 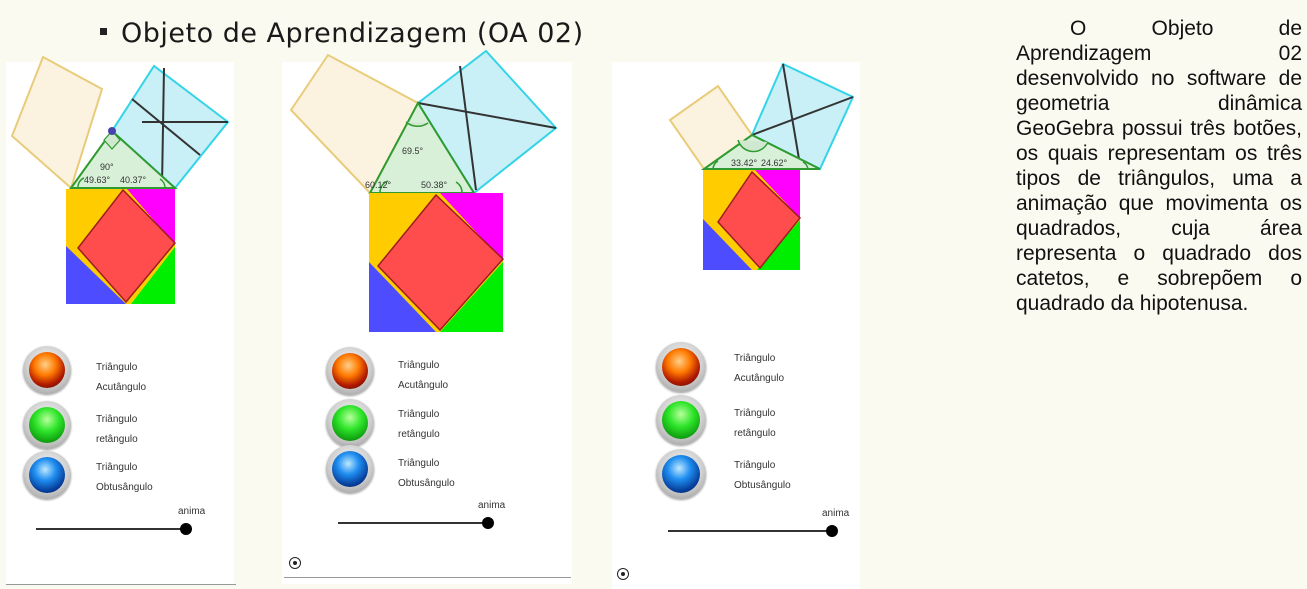 I want to click on slide-title: Objeto de Aprendizagem (OA 02), so click(x=342, y=33).